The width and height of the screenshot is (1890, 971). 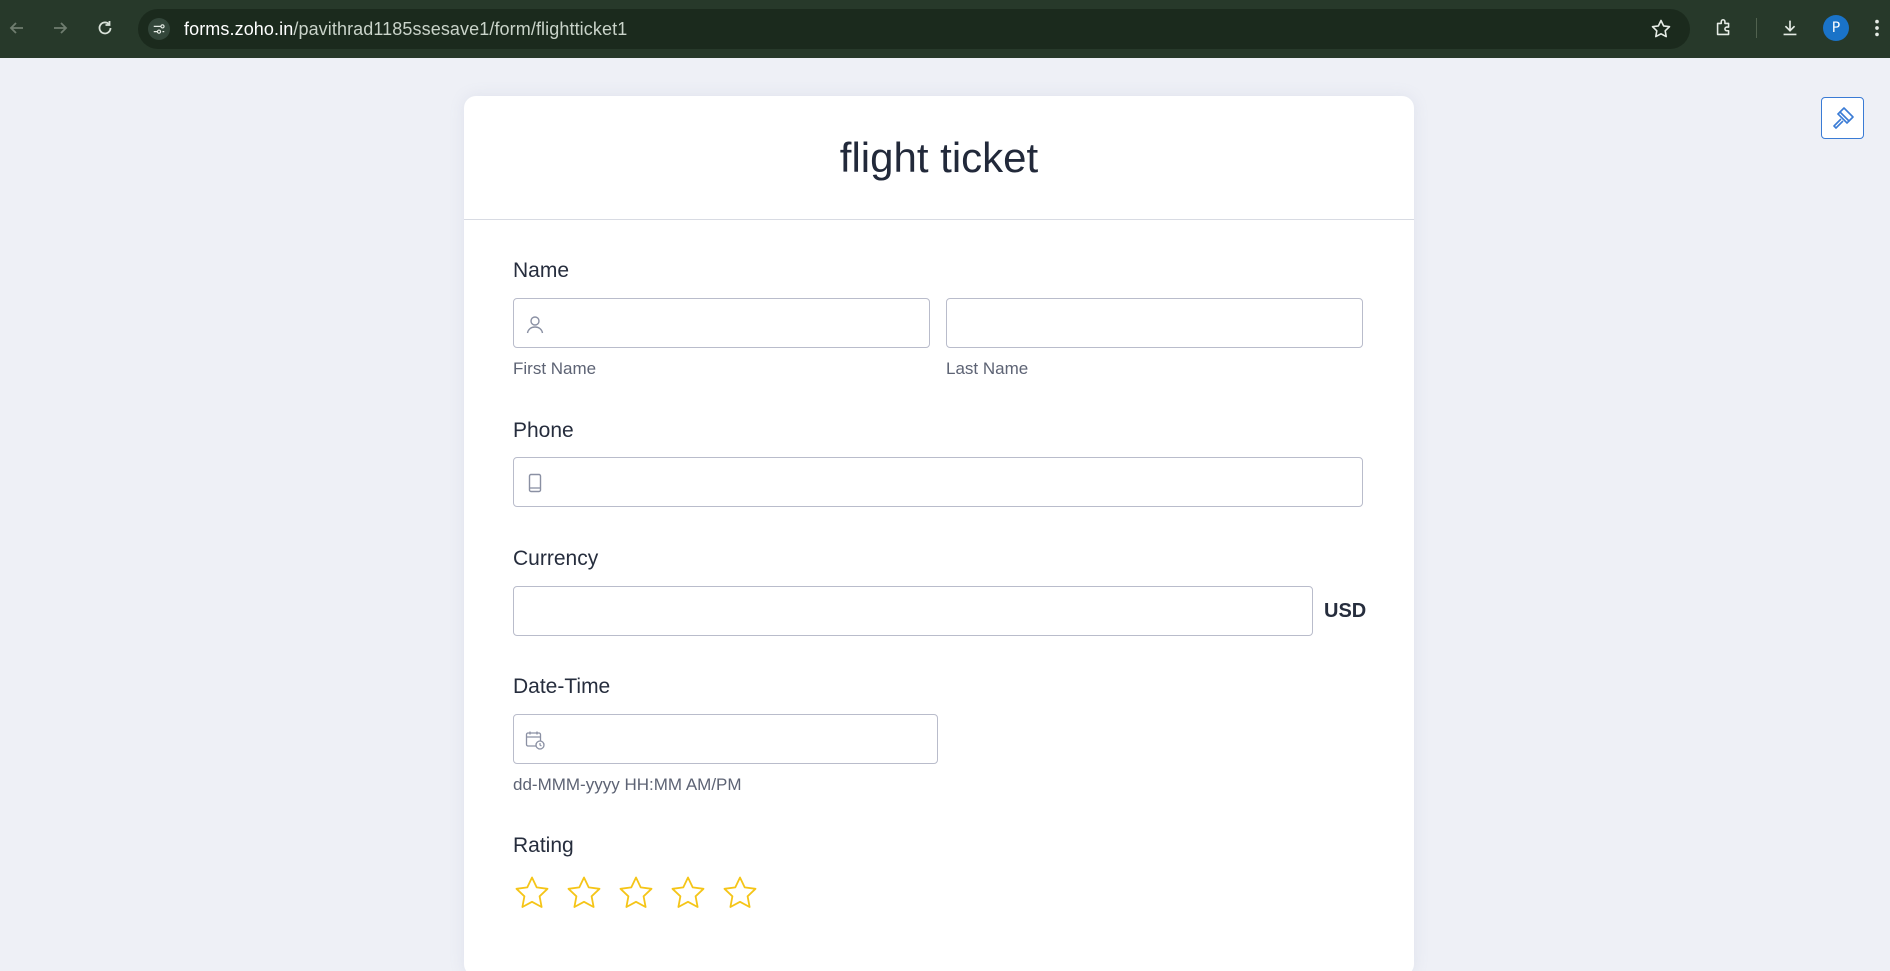 I want to click on forward-icon, so click(x=60, y=28).